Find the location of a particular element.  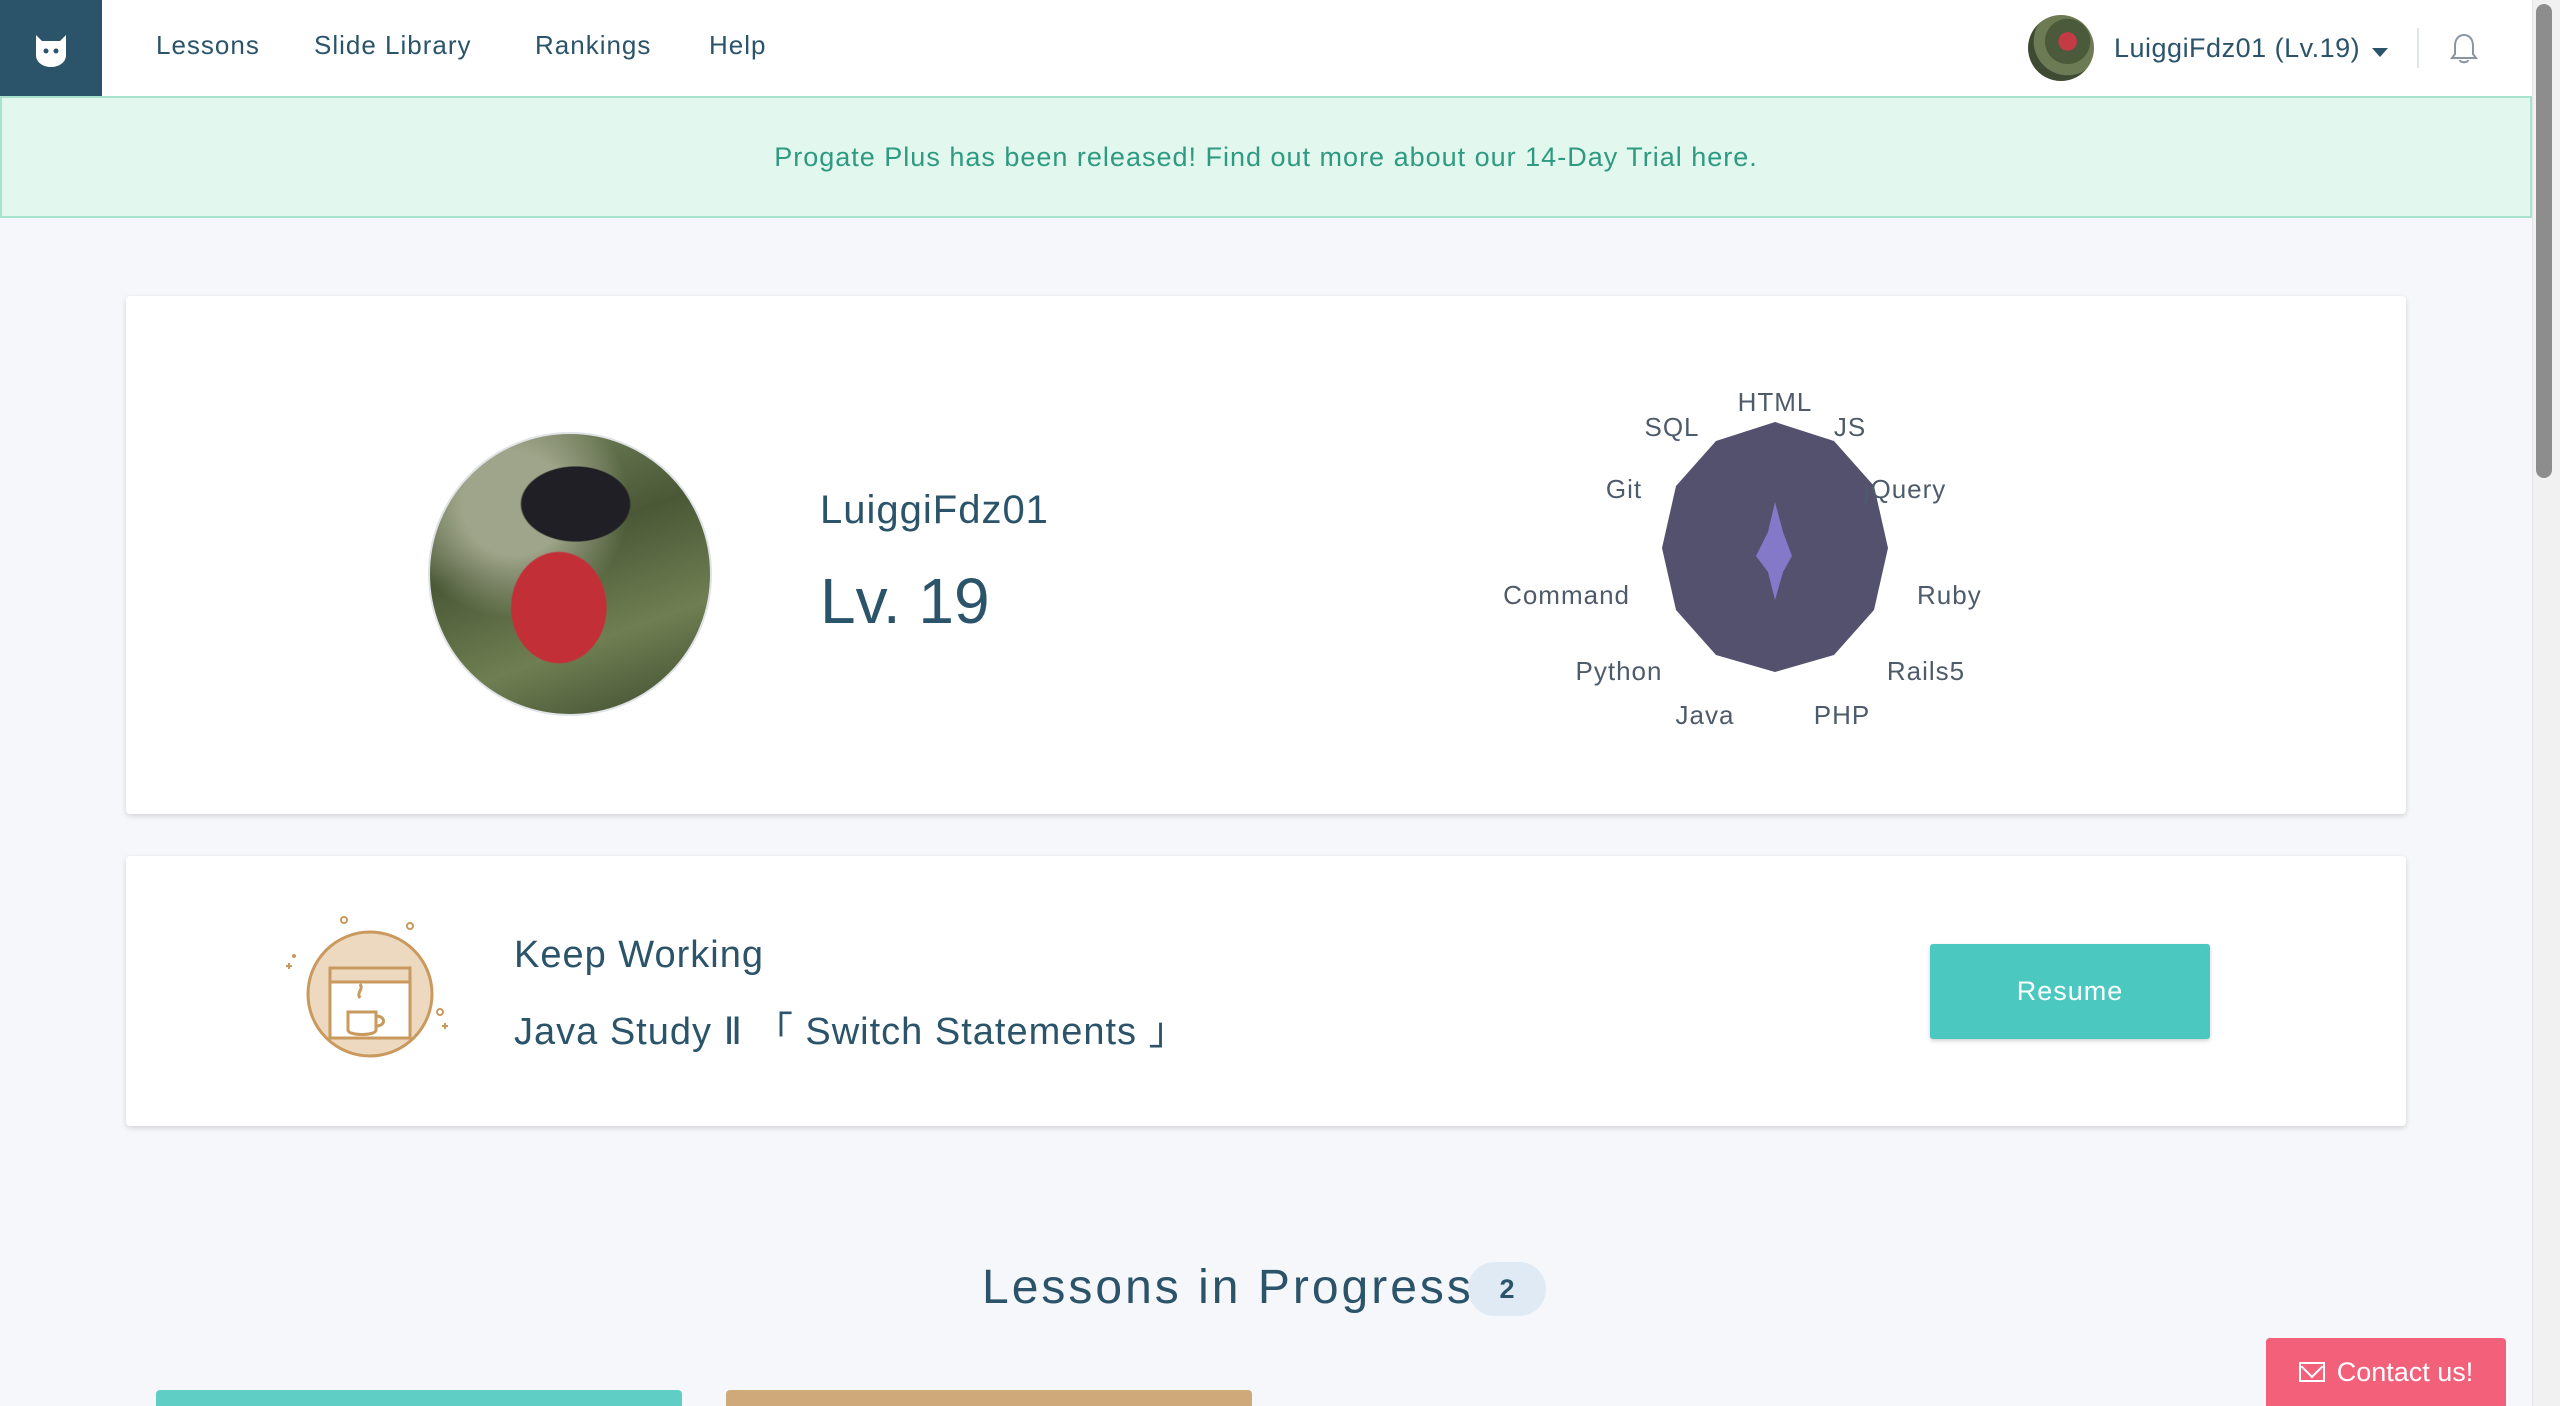

user-menu: LuiggiFdz01 (Lv.19) is located at coordinates (2208, 48).